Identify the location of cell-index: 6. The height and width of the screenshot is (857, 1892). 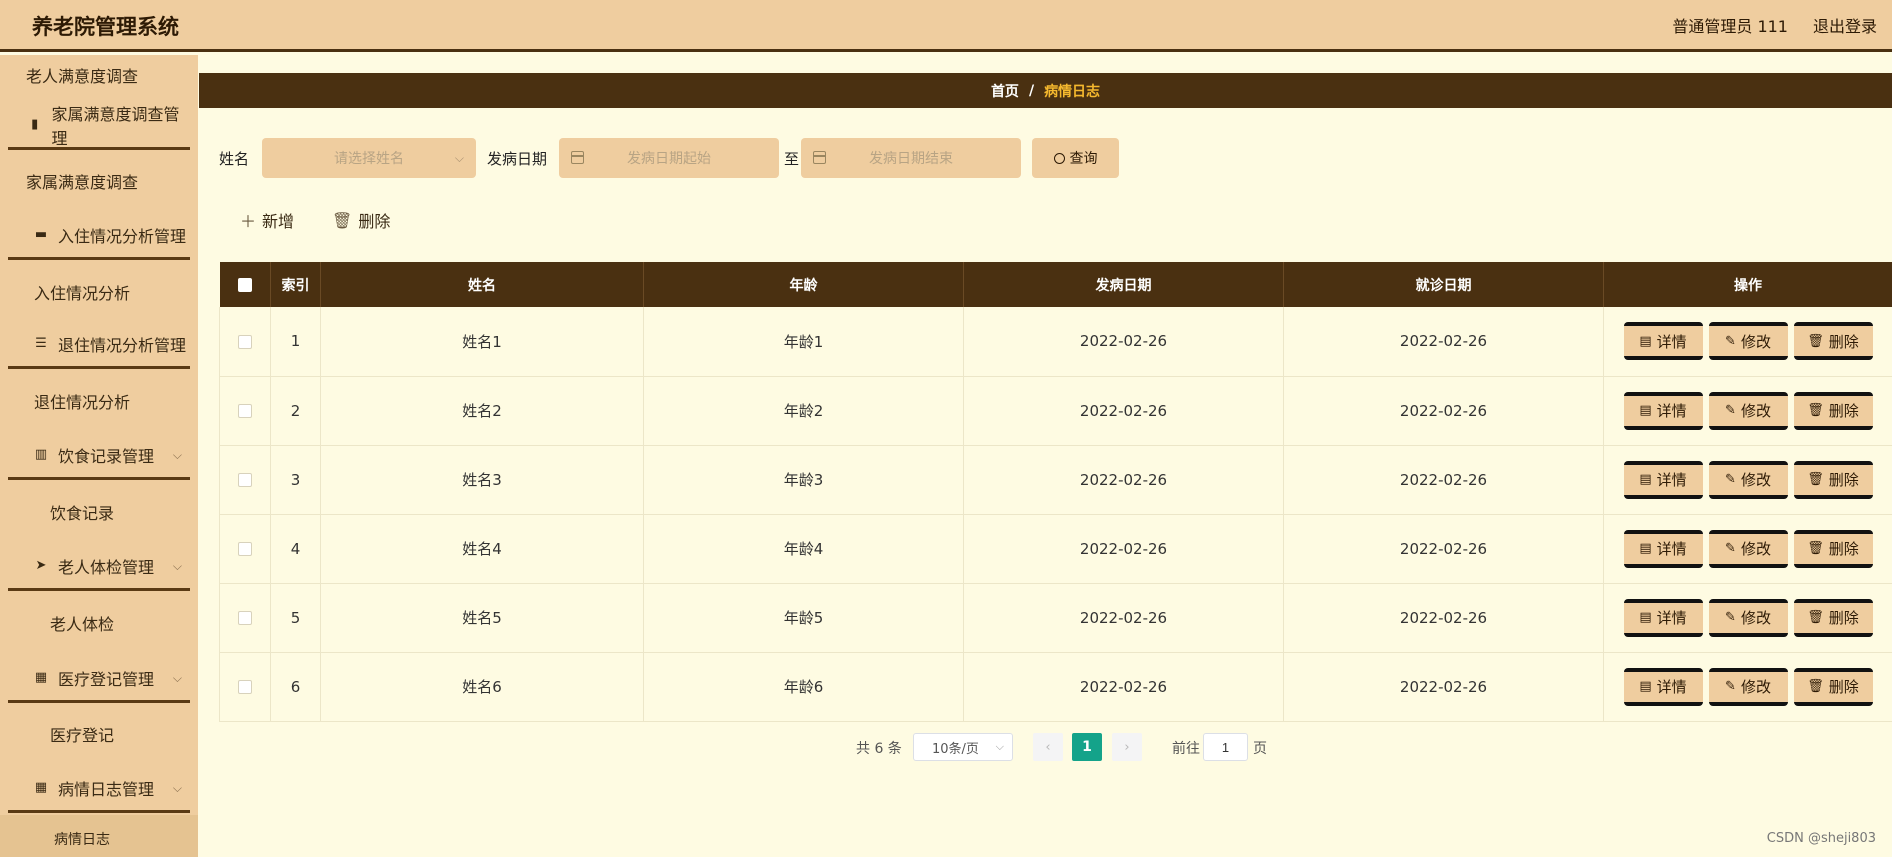
(295, 687).